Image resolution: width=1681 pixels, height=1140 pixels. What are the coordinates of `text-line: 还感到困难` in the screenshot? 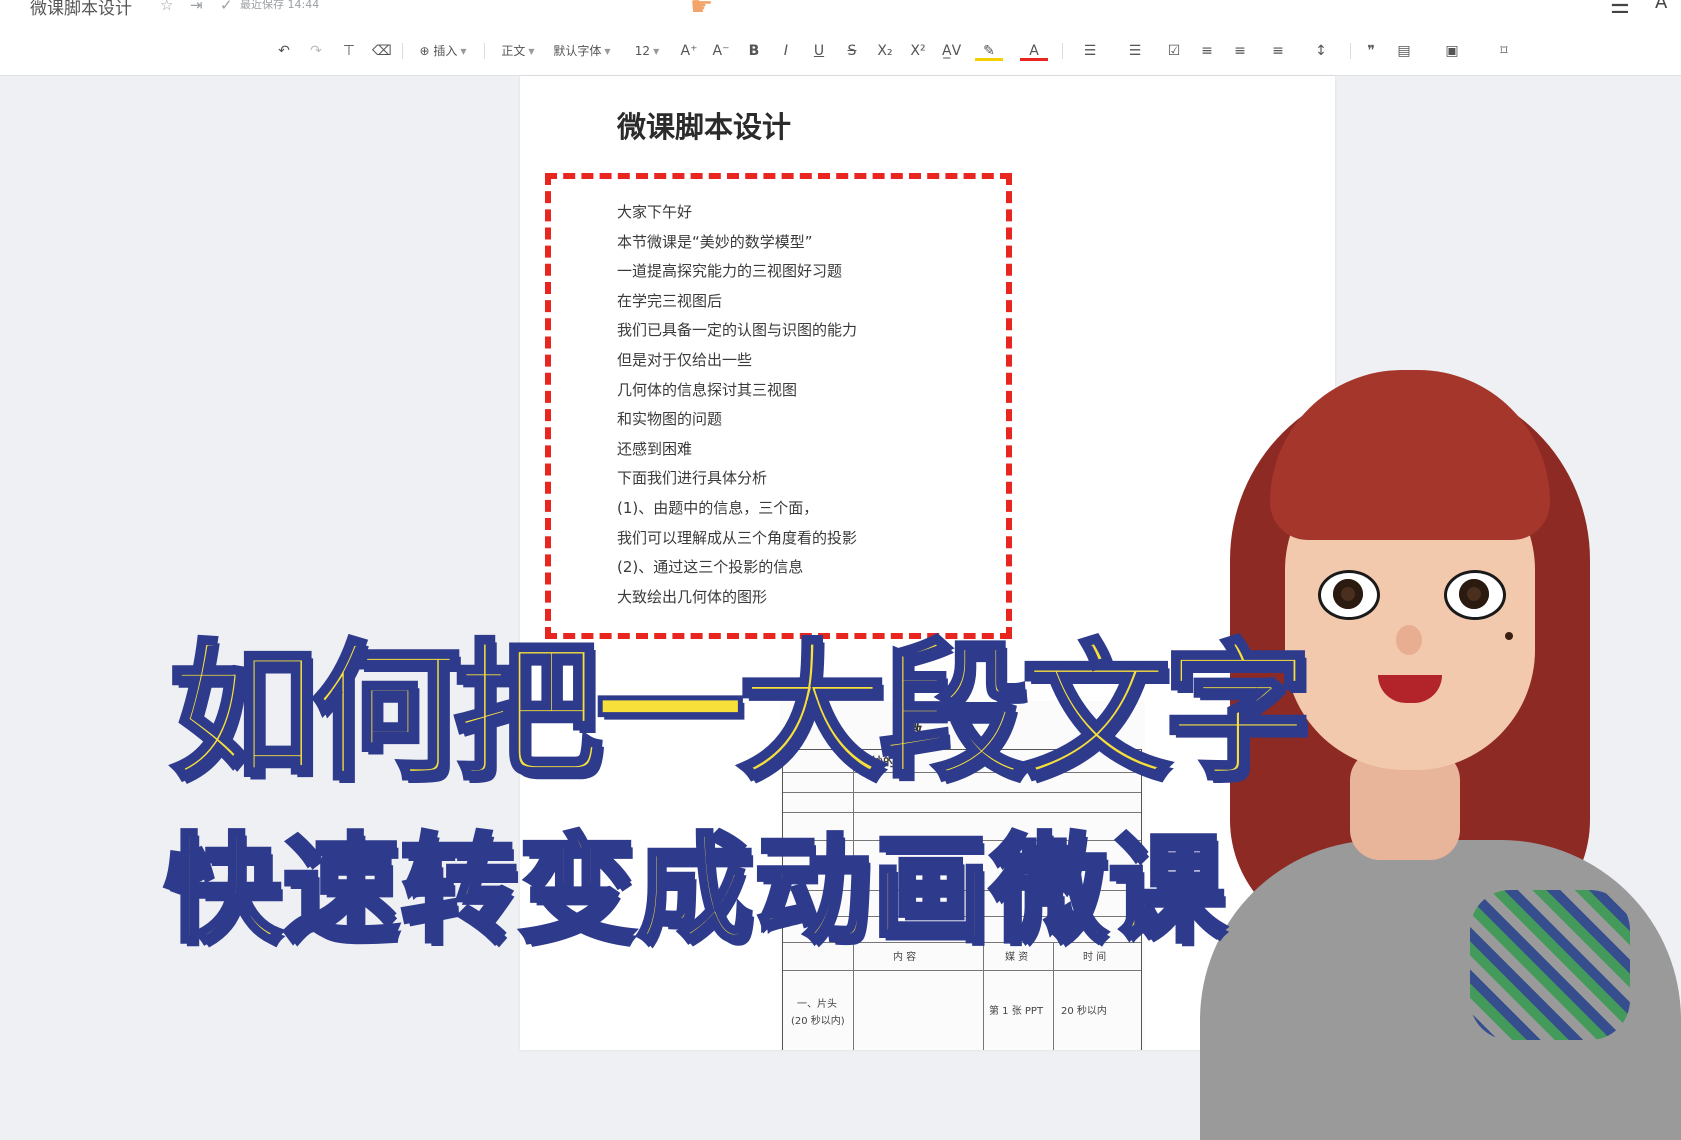 It's located at (655, 448).